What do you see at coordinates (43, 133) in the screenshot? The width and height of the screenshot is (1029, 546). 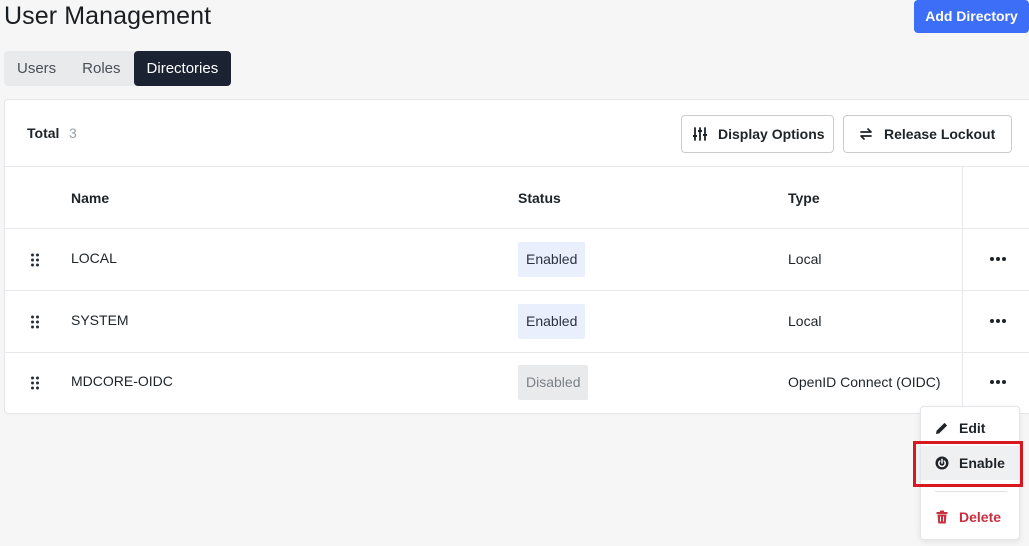 I see `total-label: Total` at bounding box center [43, 133].